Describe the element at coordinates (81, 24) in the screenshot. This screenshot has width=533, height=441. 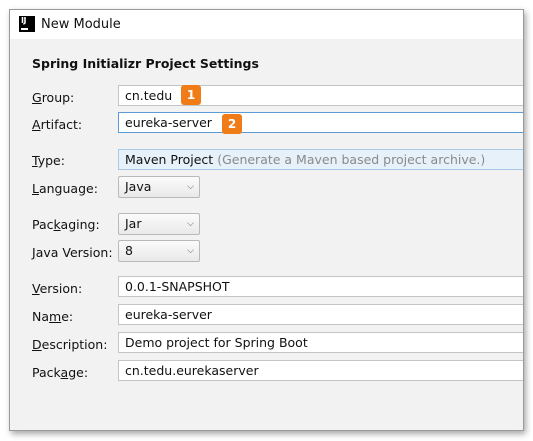
I see `window-title: New Module` at that location.